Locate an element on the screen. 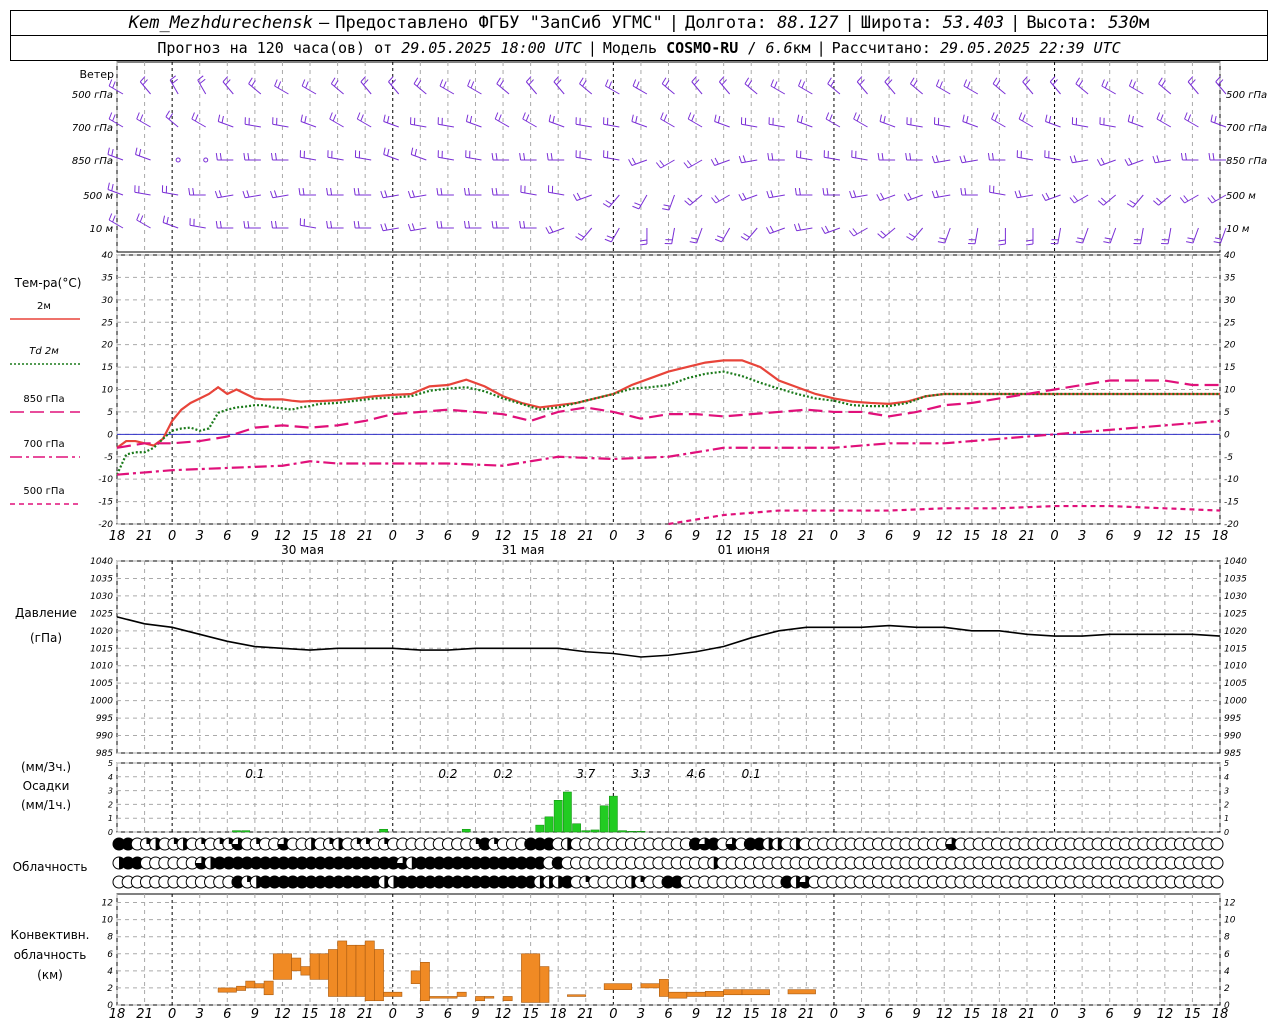  temperature-hour-label: 12 is located at coordinates (282, 536).